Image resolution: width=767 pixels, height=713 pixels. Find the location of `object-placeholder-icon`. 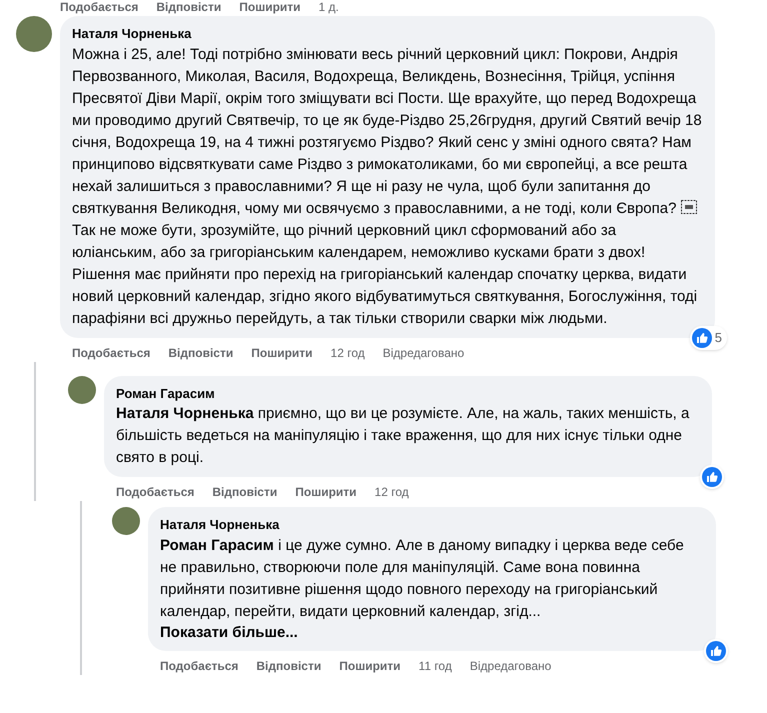

object-placeholder-icon is located at coordinates (688, 207).